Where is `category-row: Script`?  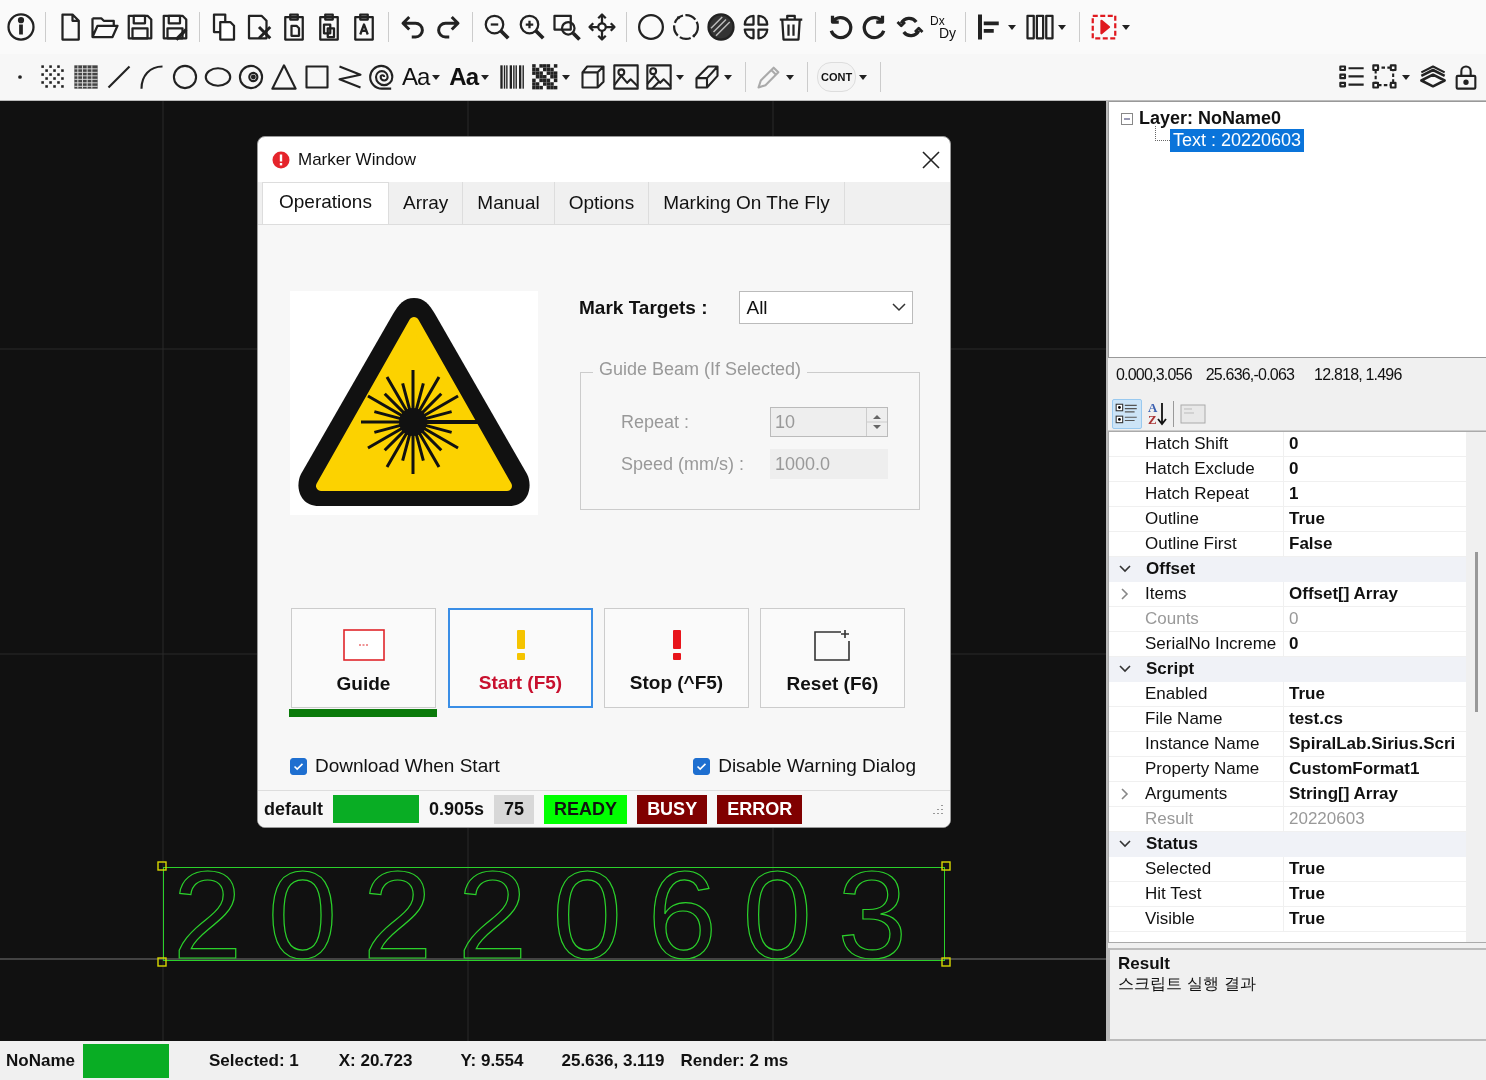 category-row: Script is located at coordinates (1287, 669).